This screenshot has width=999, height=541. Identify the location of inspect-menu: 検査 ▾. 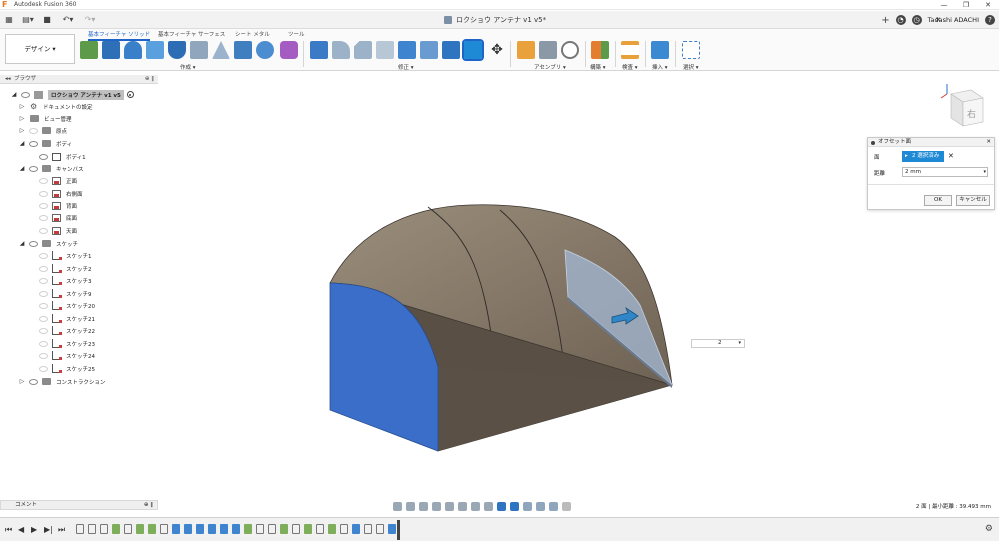
(630, 67).